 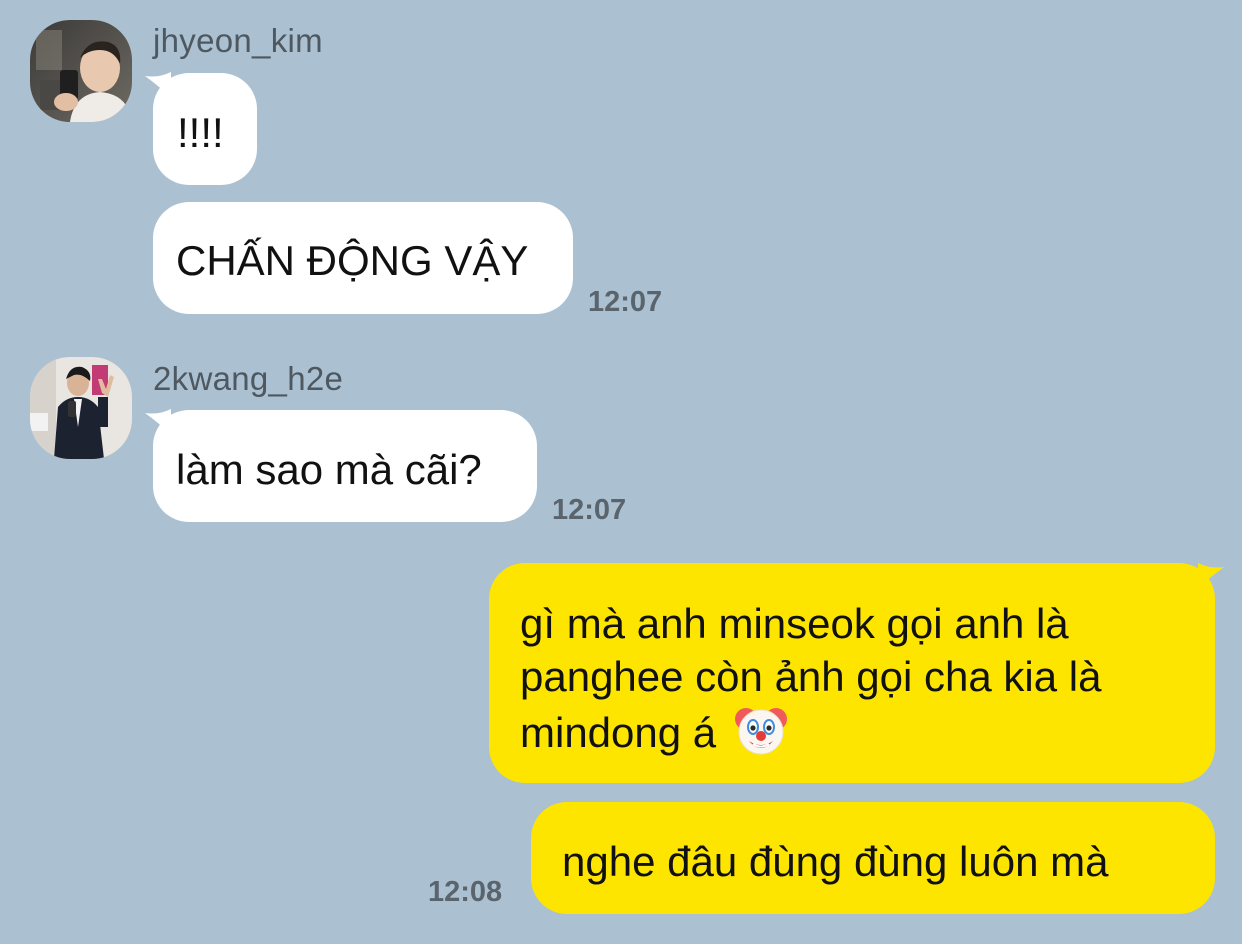 I want to click on message-text: CHẤN ĐỘNG VẬY, so click(x=352, y=260).